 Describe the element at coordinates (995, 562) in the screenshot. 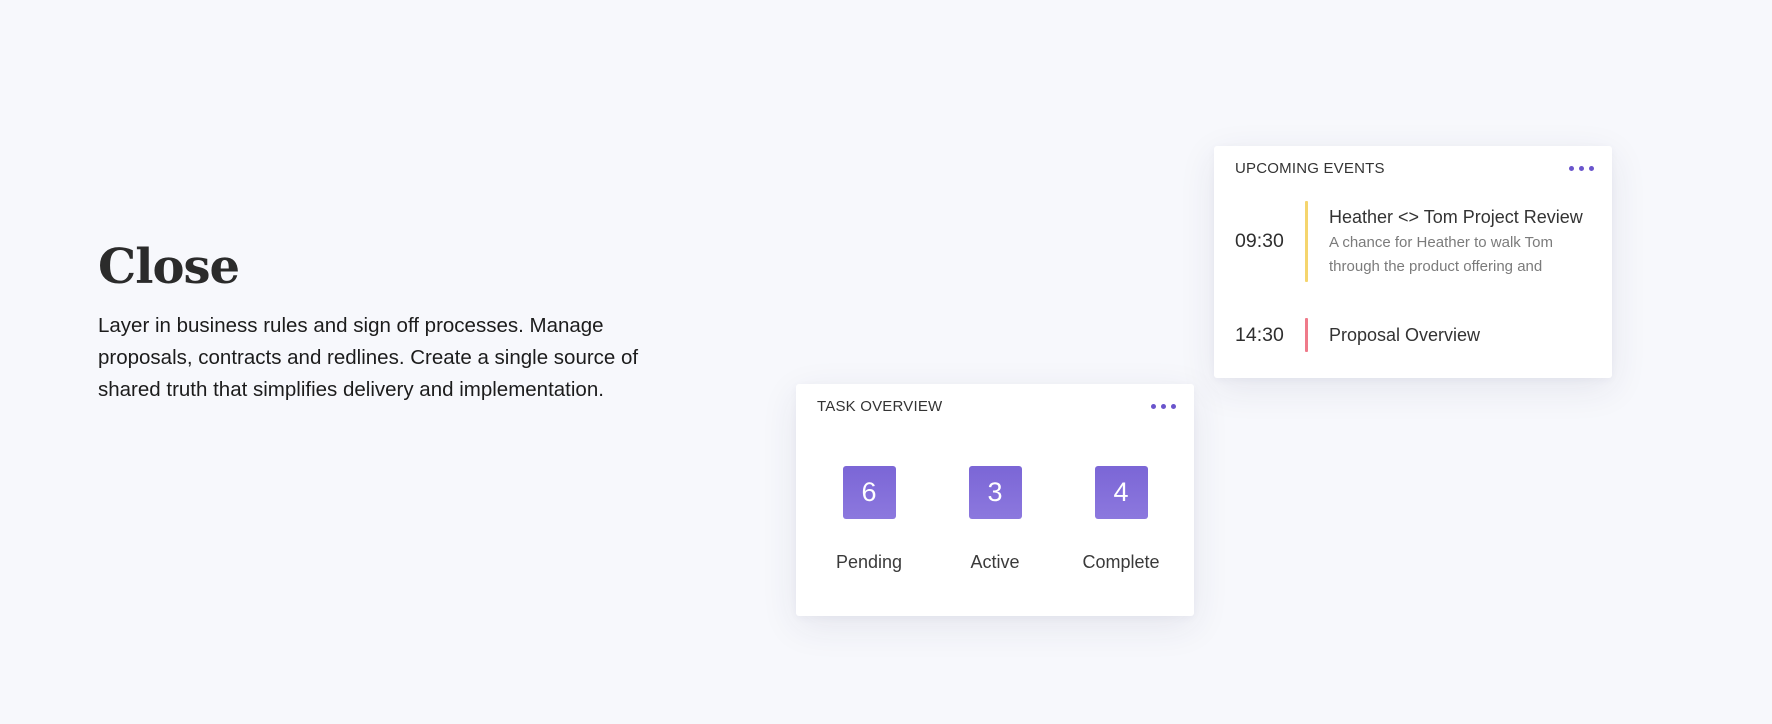

I see `task-label: Active` at that location.